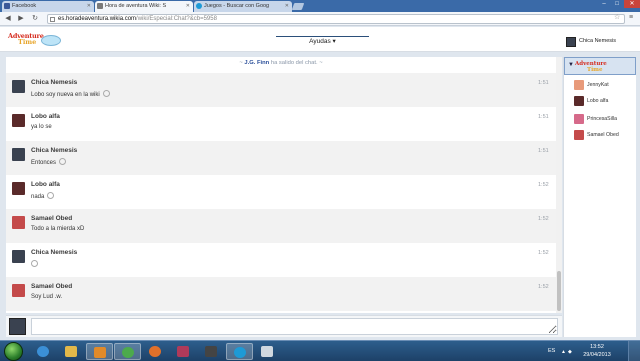  Describe the element at coordinates (281, 124) in the screenshot. I see `chat-message: Lobo alfa ya lo se 1:51` at that location.